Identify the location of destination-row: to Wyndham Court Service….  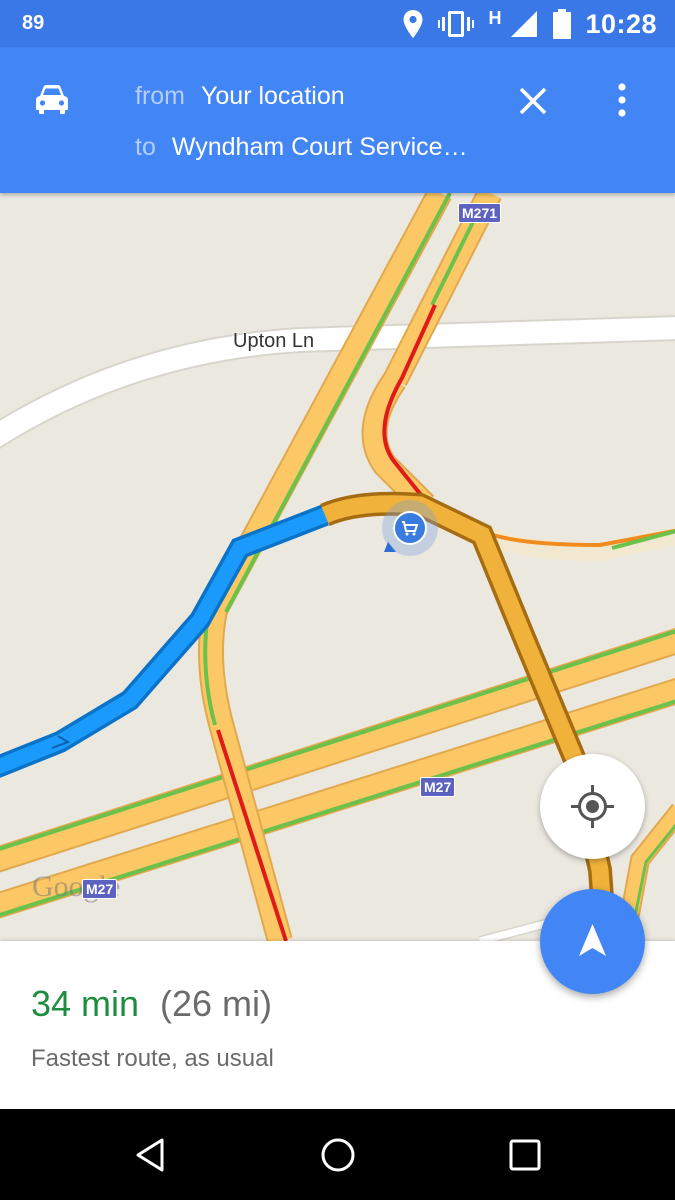
(301, 147).